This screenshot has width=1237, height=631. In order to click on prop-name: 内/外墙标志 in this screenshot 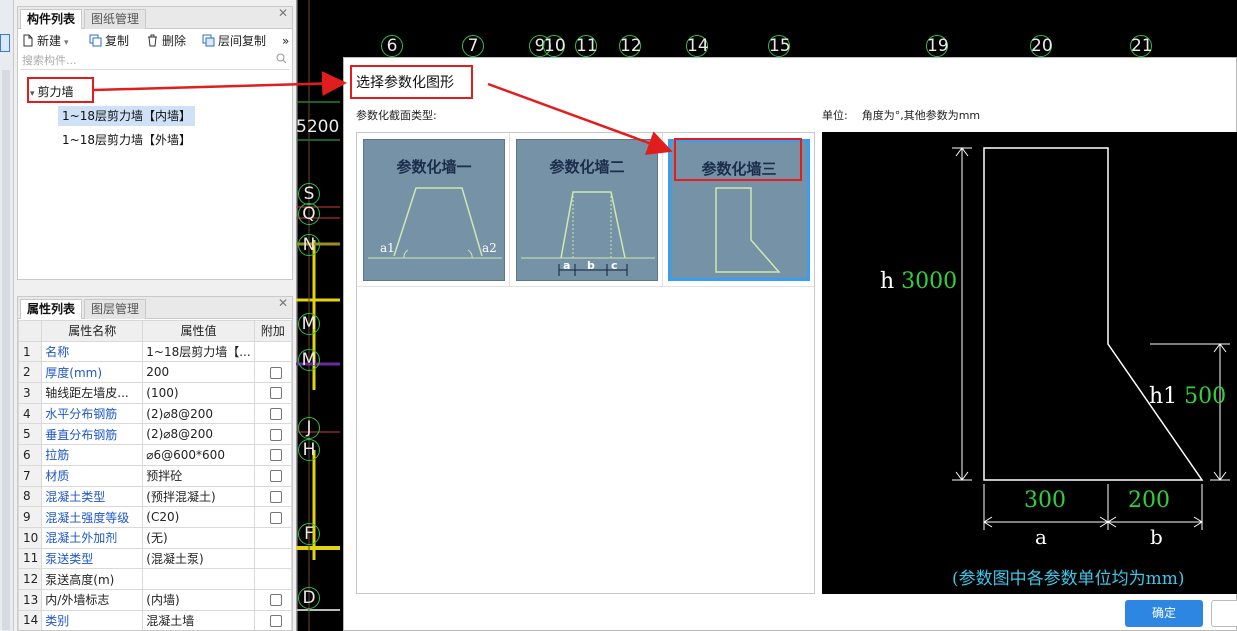, I will do `click(92, 599)`.